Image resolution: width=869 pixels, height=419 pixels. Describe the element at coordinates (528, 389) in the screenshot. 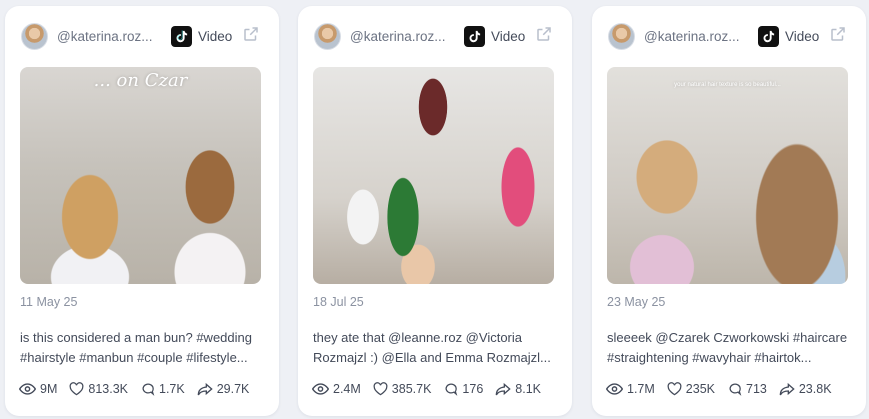

I see `shares-count: 8.1K` at that location.